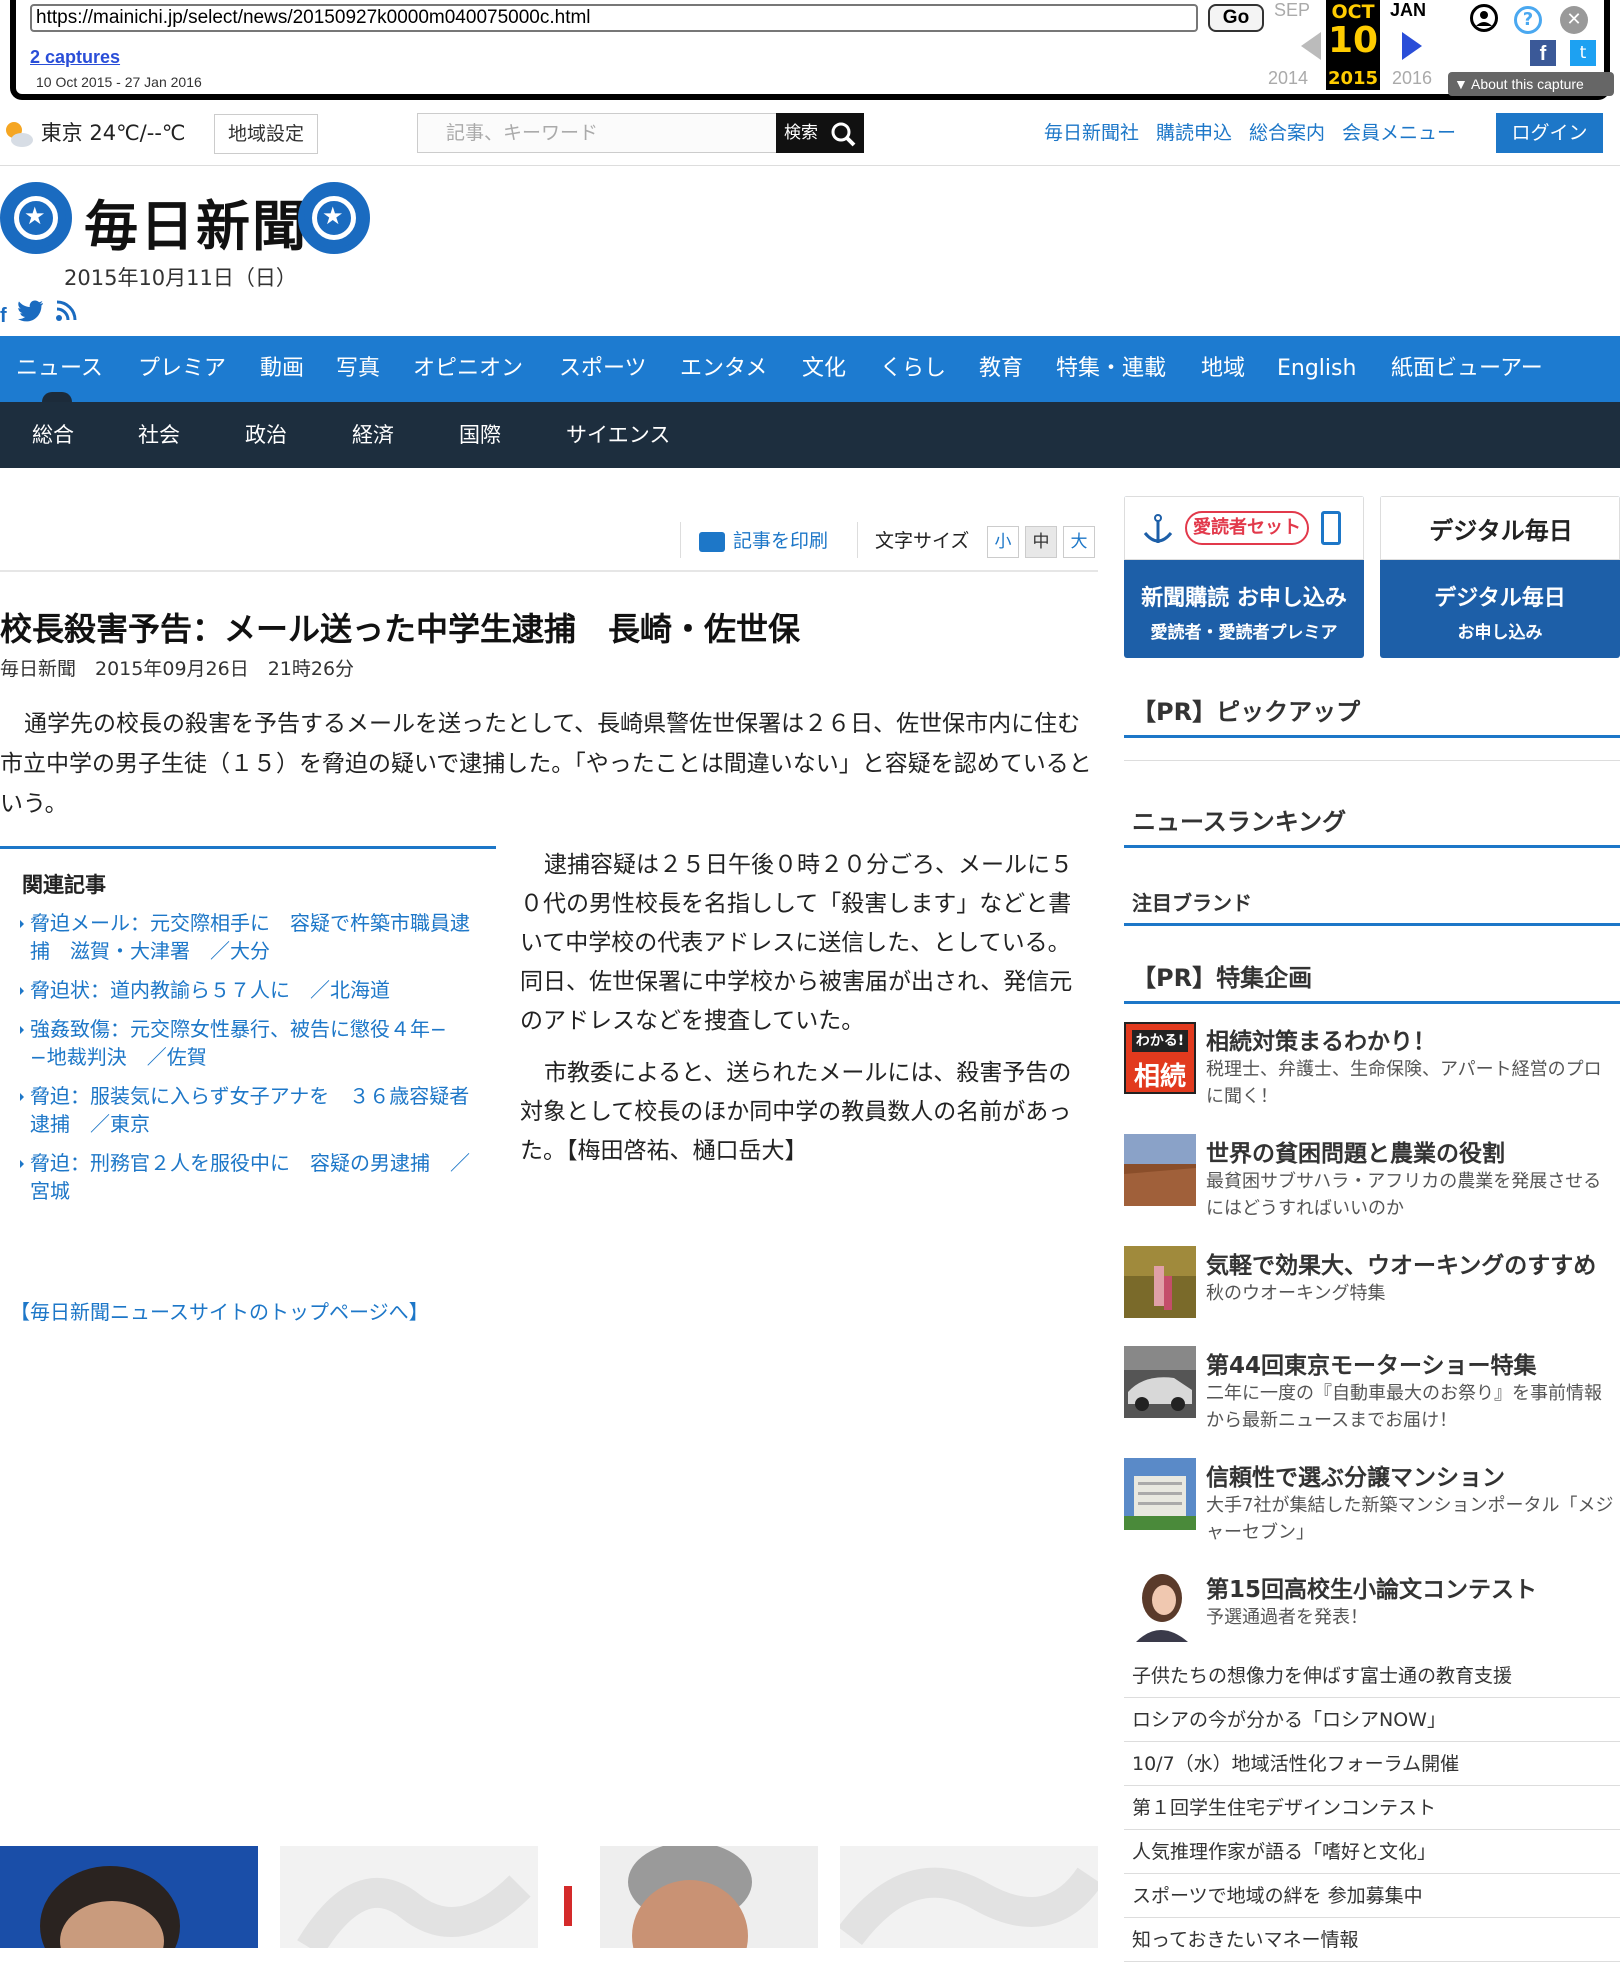  Describe the element at coordinates (723, 369) in the screenshot. I see `nav-item-entertainment: エンタメ` at that location.